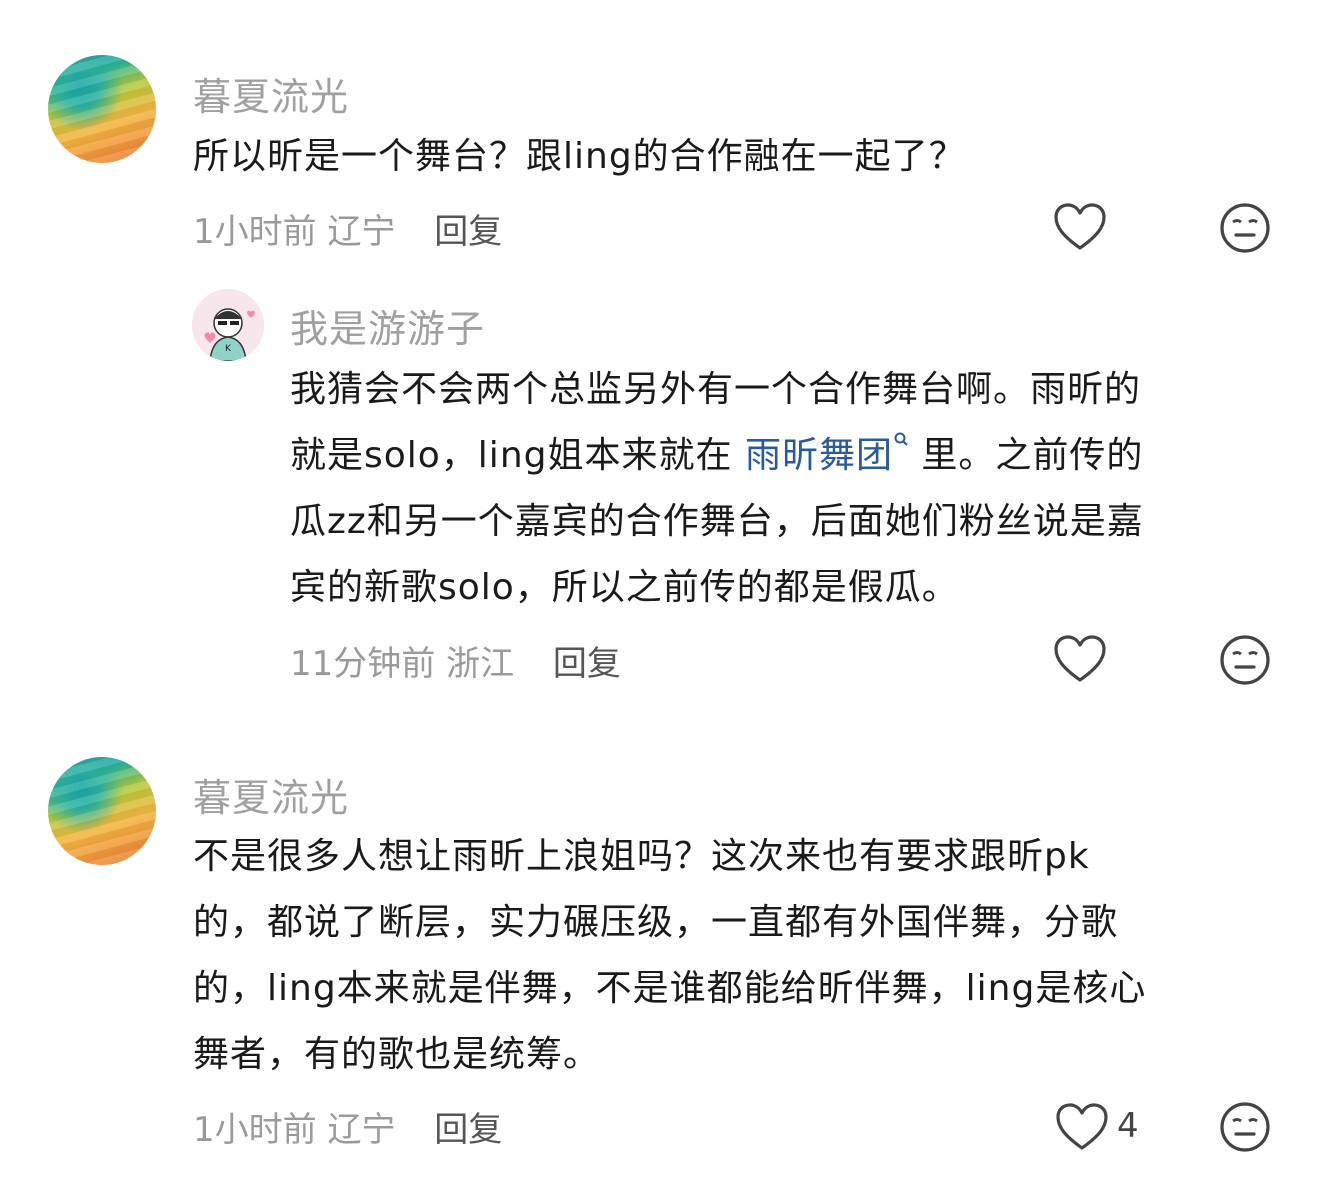 The height and width of the screenshot is (1179, 1320). What do you see at coordinates (387, 325) in the screenshot?
I see `reply-username: 我是游游子` at bounding box center [387, 325].